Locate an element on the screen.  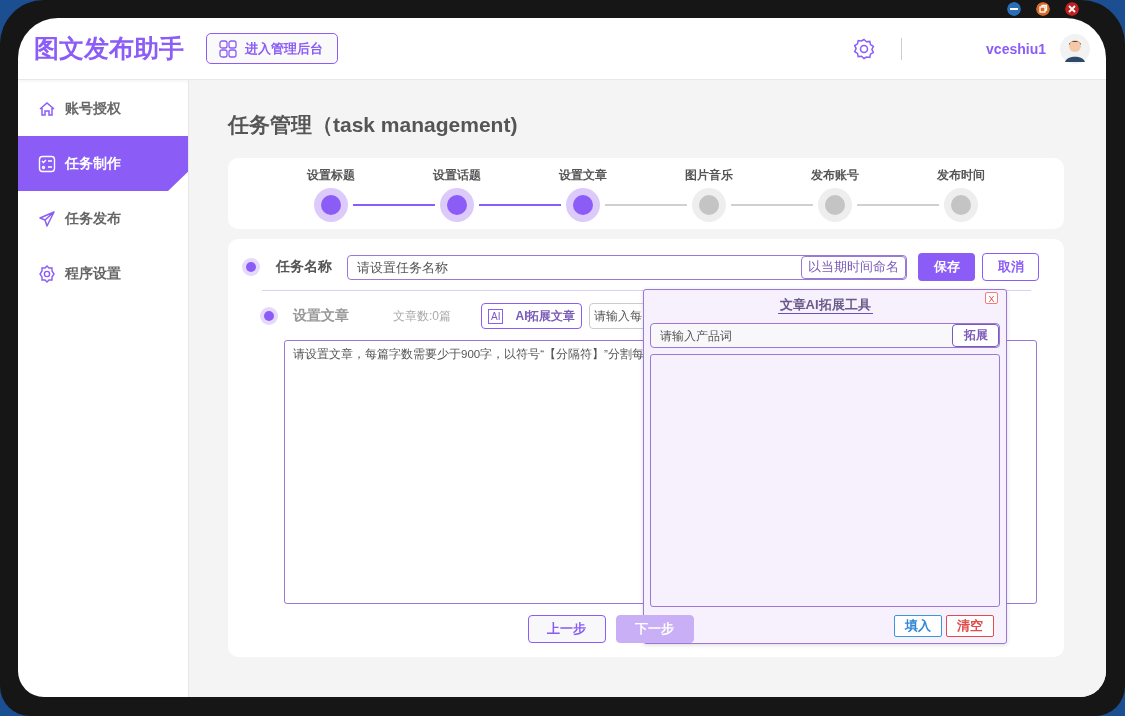
avatar-icon is located at coordinates (1075, 48).